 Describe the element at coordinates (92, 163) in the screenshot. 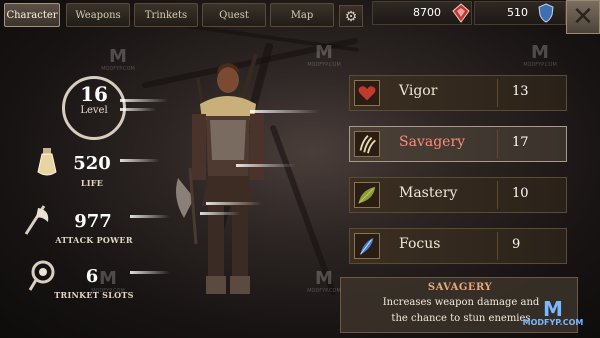

I see `life-value: 520` at that location.